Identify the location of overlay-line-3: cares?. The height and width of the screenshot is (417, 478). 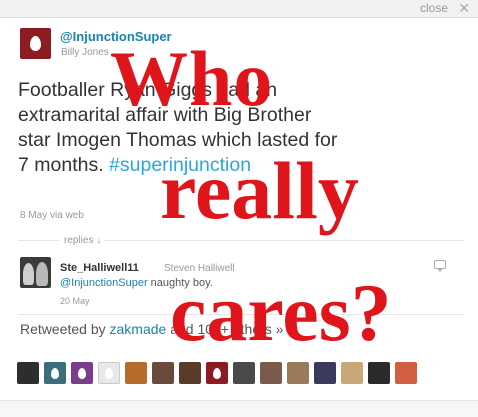
(281, 312).